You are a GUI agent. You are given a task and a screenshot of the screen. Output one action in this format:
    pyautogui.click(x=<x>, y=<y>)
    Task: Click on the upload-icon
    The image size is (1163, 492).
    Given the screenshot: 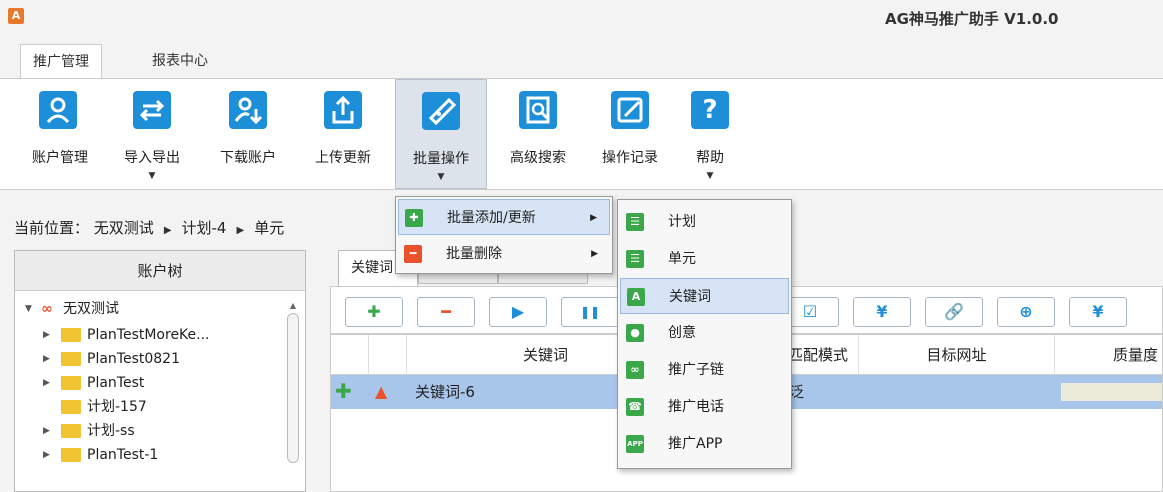 What is the action you would take?
    pyautogui.click(x=343, y=110)
    